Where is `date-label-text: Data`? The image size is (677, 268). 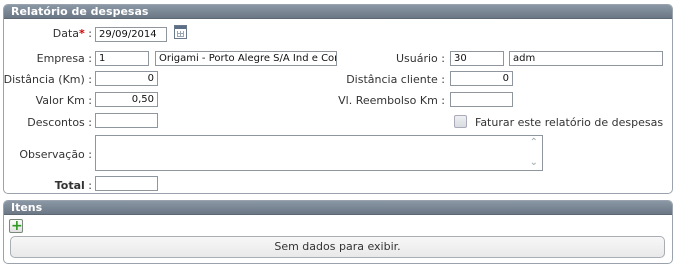 date-label-text: Data is located at coordinates (66, 33).